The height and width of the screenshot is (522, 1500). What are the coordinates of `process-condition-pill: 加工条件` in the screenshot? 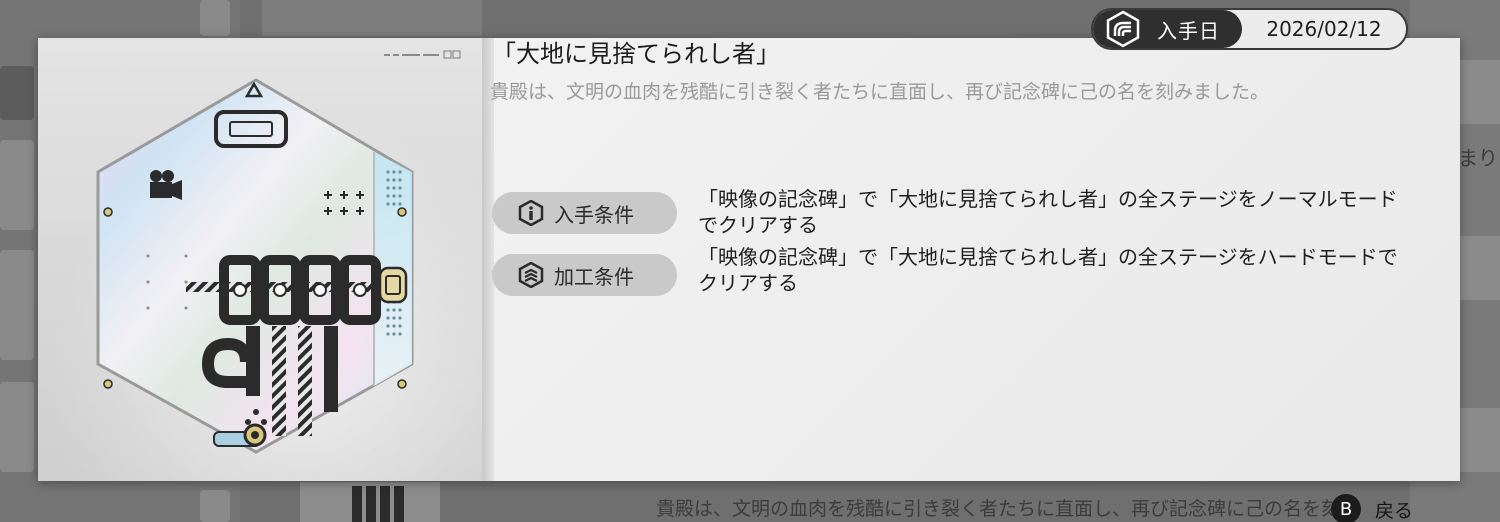 It's located at (584, 275).